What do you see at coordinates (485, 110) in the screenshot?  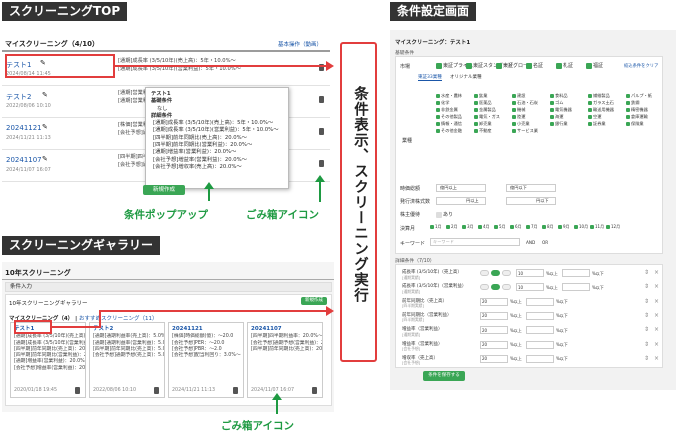 I see `industry-checkbox: 金属製品` at bounding box center [485, 110].